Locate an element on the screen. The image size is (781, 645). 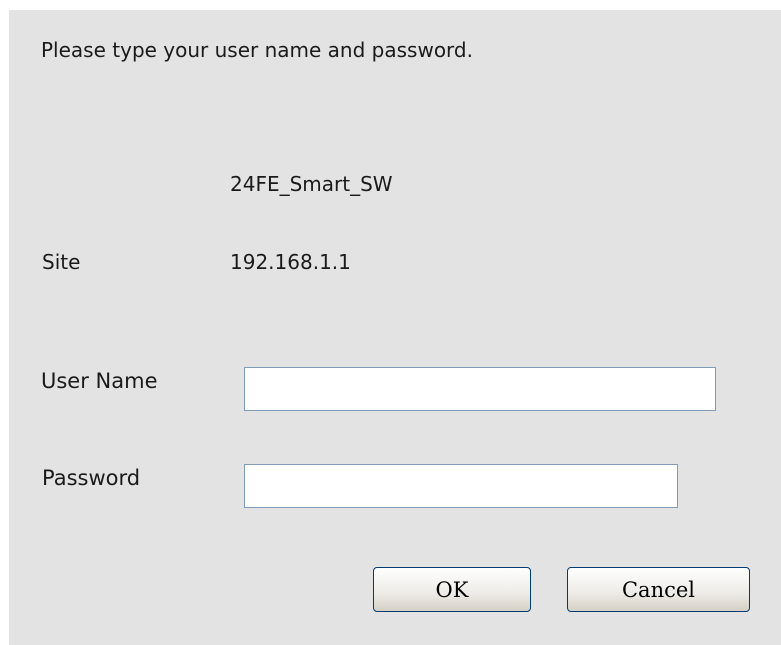
ok-button: OK is located at coordinates (452, 589).